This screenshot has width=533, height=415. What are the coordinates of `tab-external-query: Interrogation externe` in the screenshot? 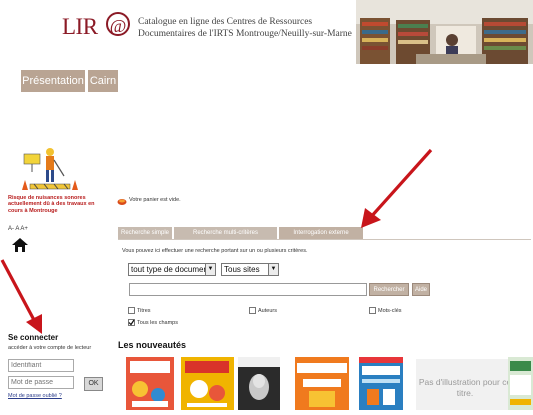 It's located at (321, 233).